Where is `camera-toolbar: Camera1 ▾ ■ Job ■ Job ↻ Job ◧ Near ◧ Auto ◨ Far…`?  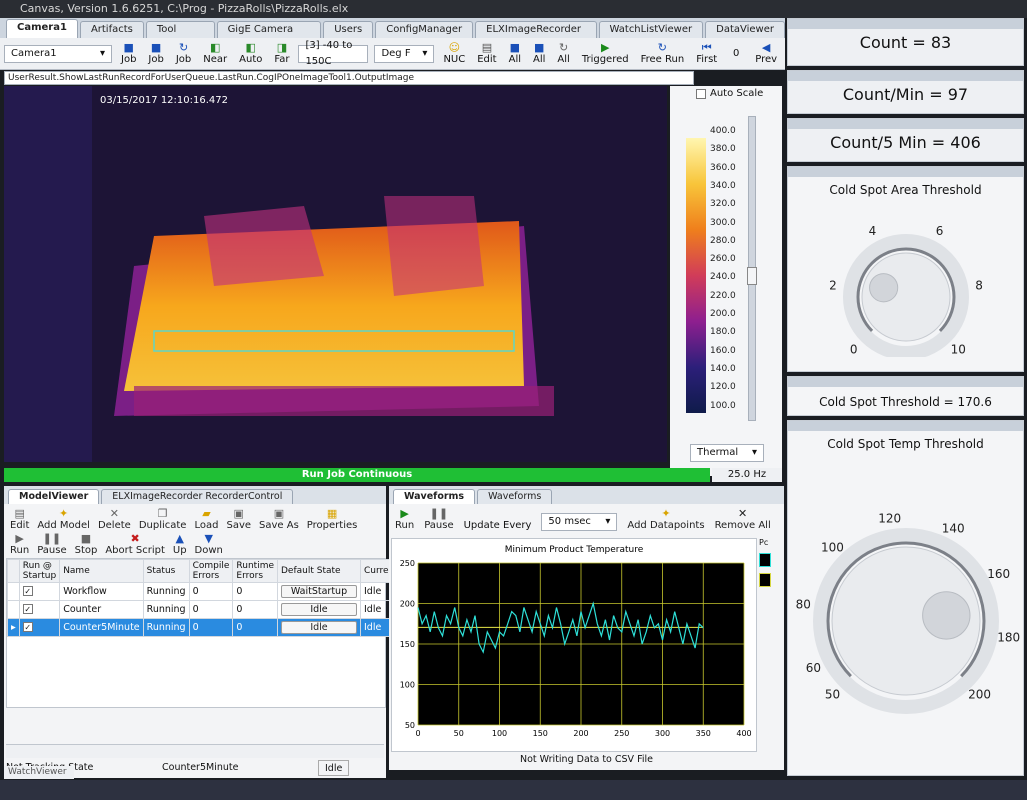
camera-toolbar: Camera1 ▾ ■ Job ■ Job ↻ Job ◧ Near ◧ Auto ◨ Far… is located at coordinates (392, 54).